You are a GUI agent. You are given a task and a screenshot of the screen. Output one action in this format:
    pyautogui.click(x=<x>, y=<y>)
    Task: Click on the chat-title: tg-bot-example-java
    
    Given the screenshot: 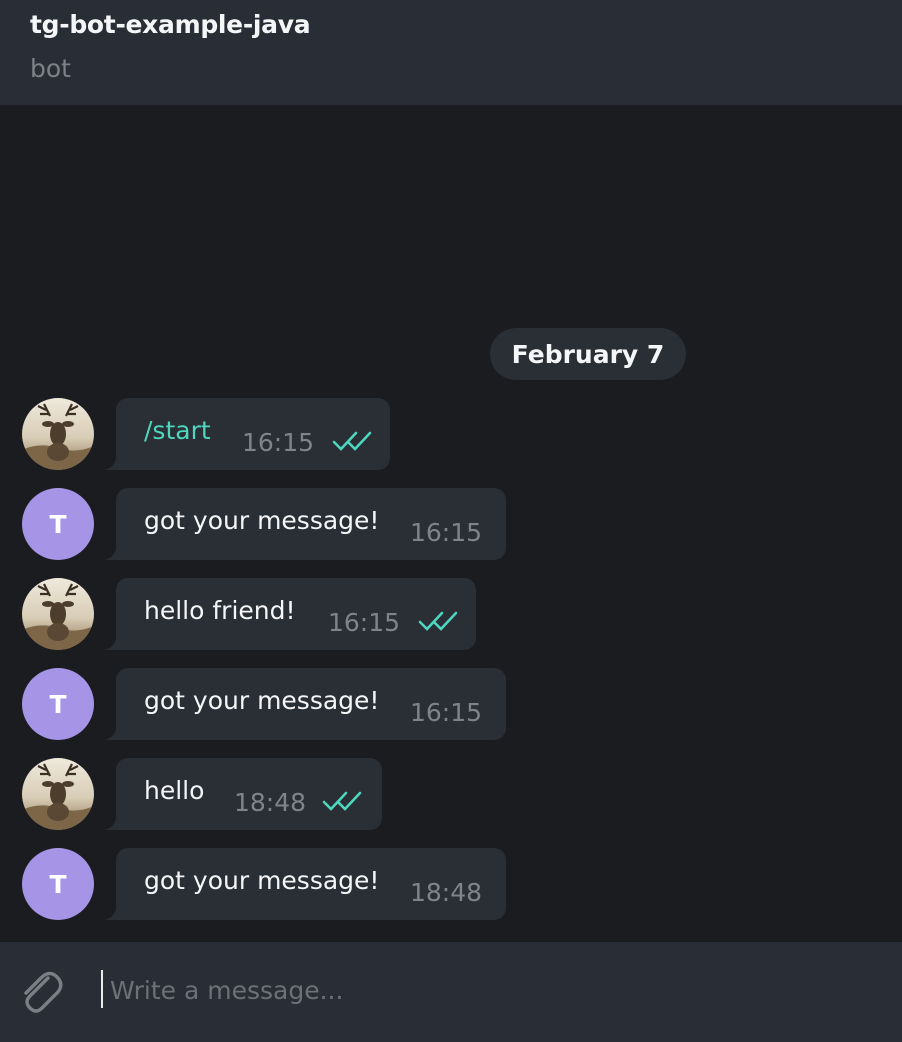 What is the action you would take?
    pyautogui.click(x=170, y=24)
    